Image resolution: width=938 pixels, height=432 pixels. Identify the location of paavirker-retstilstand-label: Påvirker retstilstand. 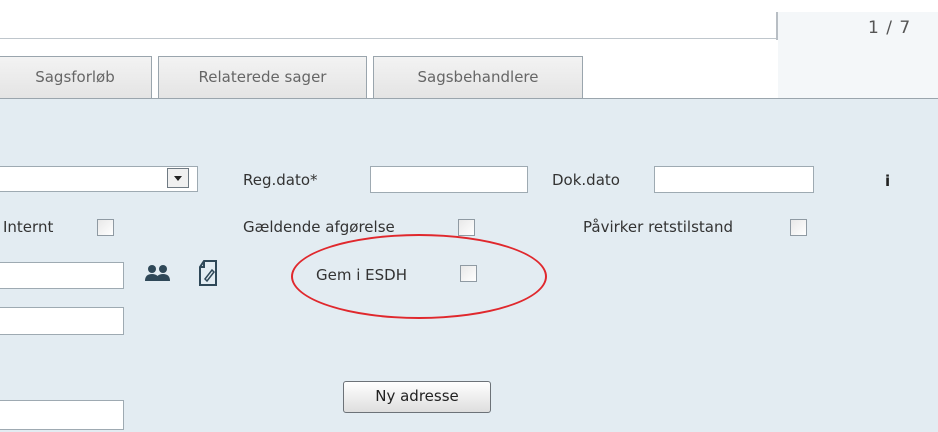
(658, 227).